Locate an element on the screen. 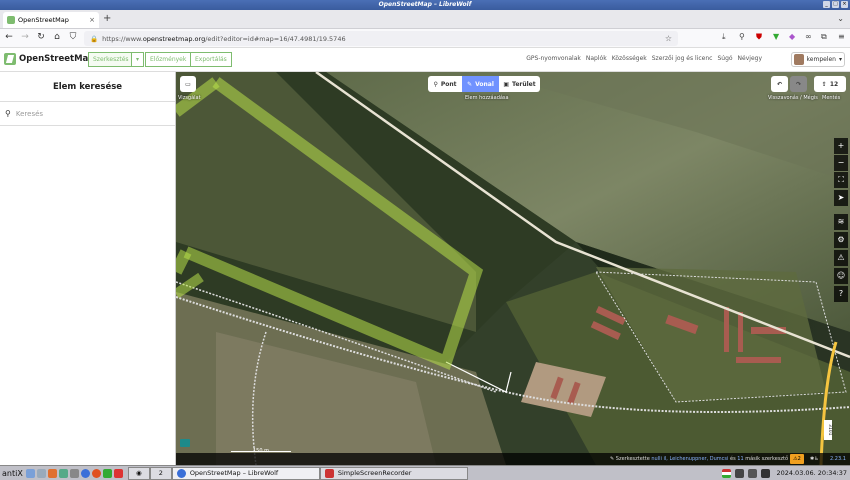  help-icon: ? is located at coordinates (841, 294).